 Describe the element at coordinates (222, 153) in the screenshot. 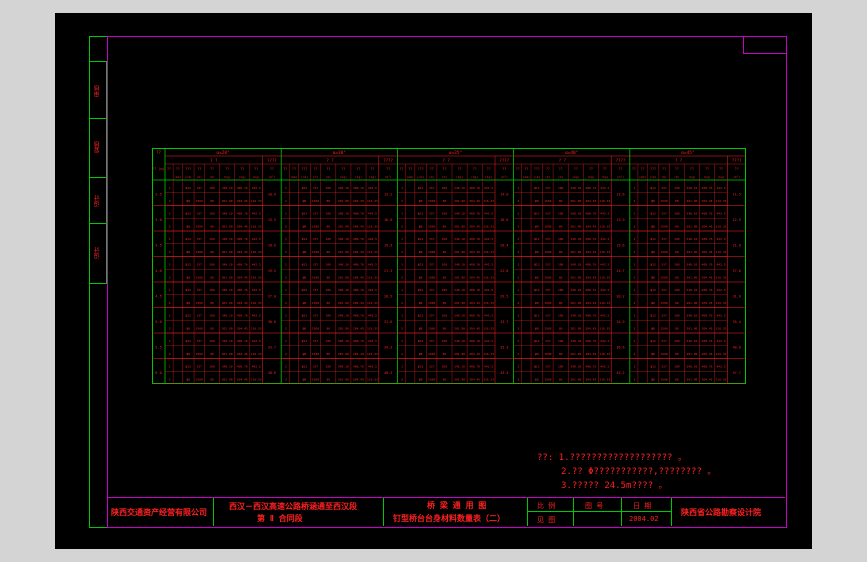

I see `group-title: α=20°` at that location.